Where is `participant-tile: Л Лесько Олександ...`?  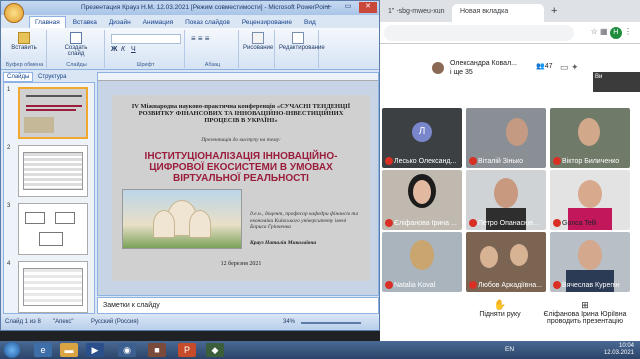
participant-tile: Л Лесько Олександ... is located at coordinates (422, 138).